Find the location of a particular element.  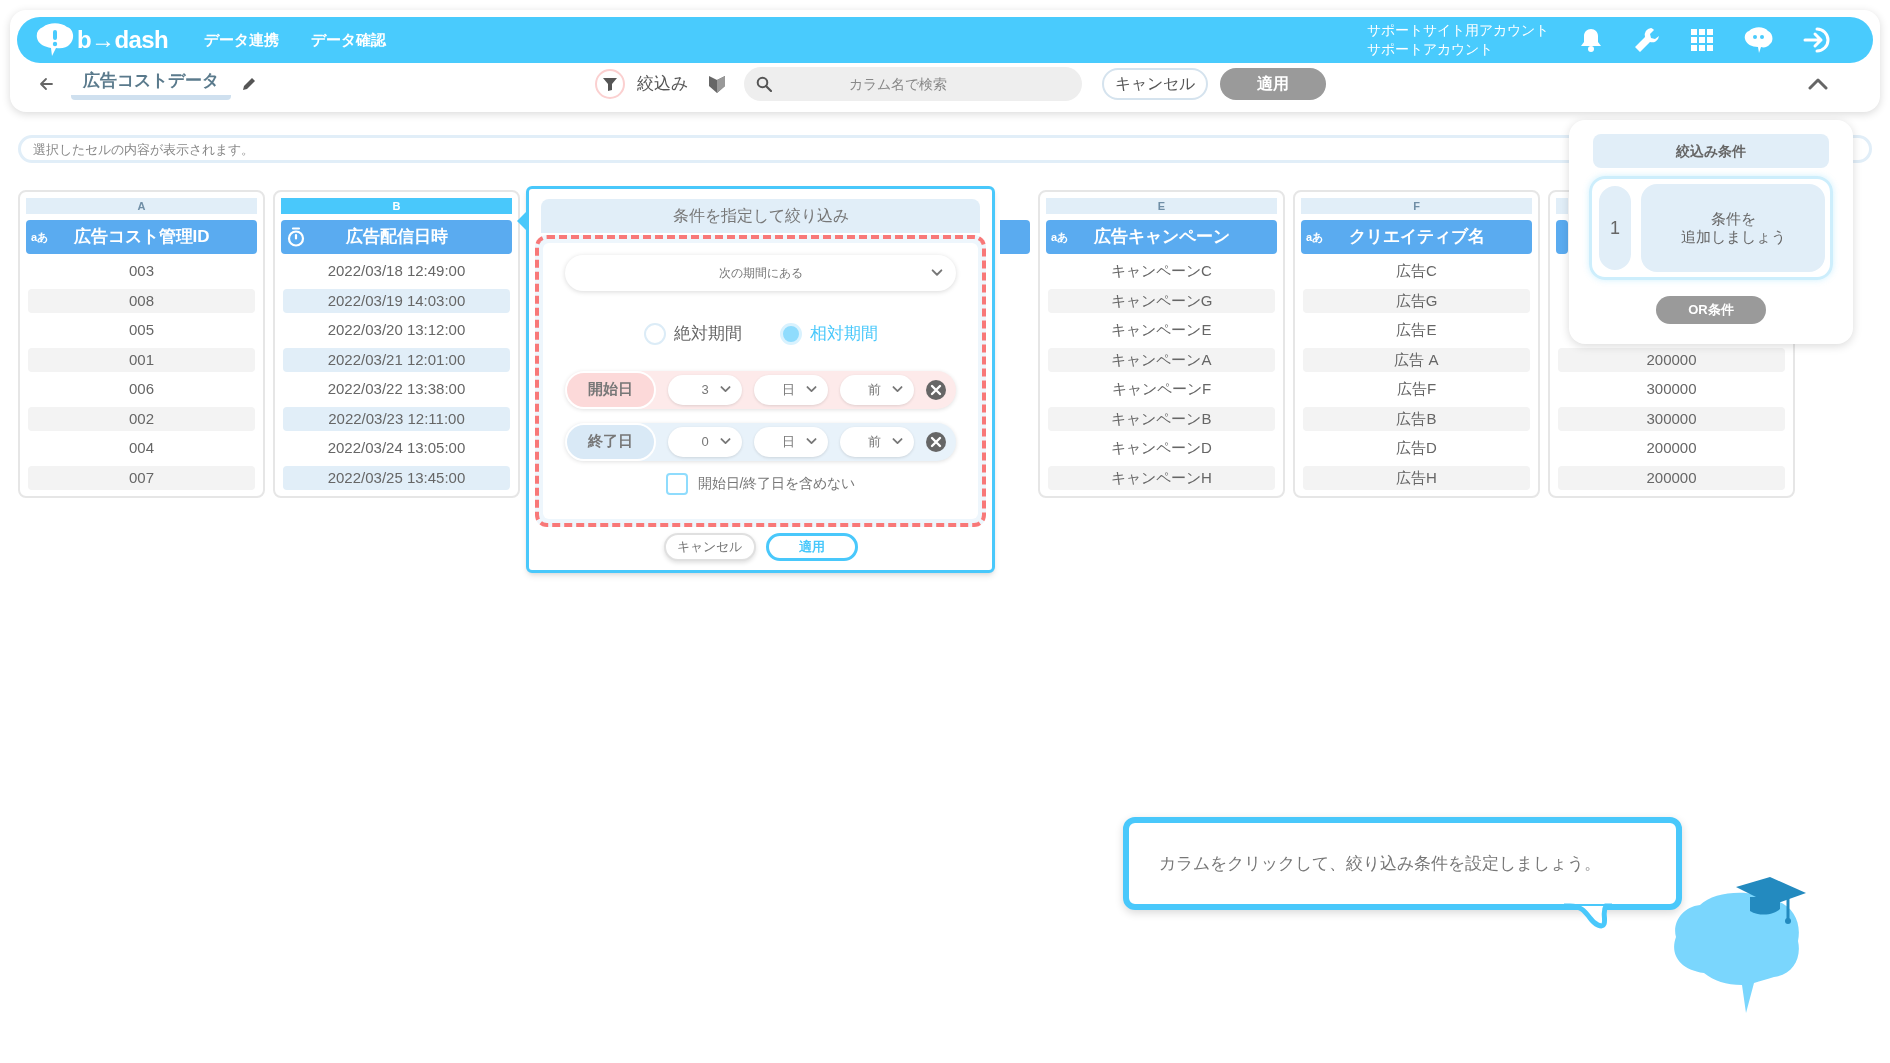

table-cell: 2022/03/25 13:45:00 is located at coordinates (396, 477).